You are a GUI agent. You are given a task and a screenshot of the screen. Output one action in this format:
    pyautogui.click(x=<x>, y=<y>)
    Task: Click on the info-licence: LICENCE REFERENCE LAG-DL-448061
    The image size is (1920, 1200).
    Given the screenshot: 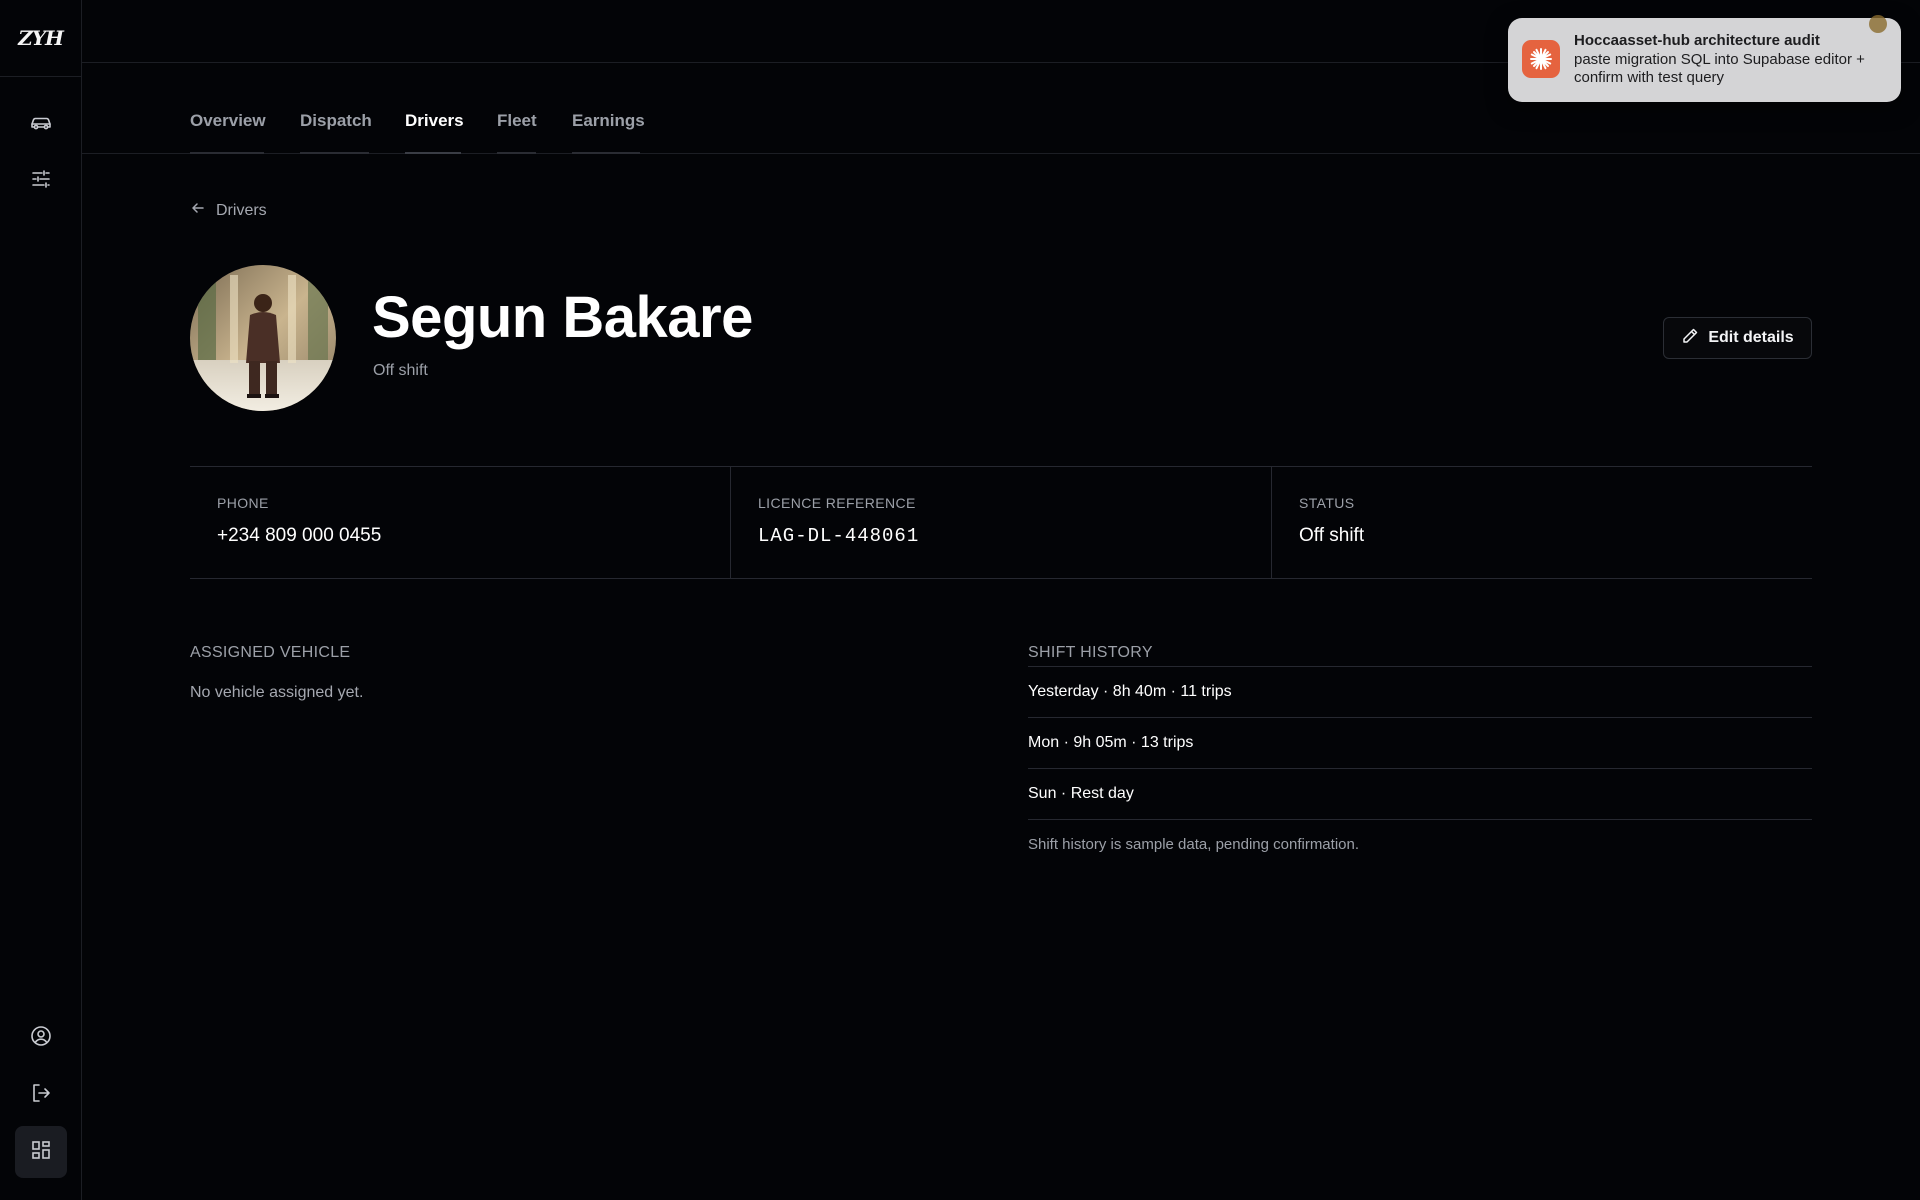 What is the action you would take?
    pyautogui.click(x=1001, y=522)
    